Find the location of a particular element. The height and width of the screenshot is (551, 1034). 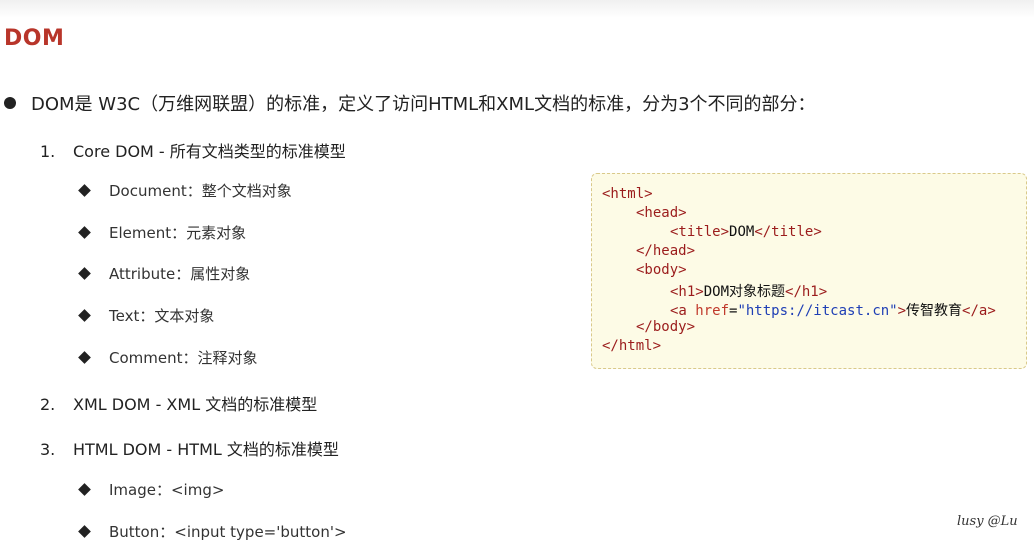

code-line-head-open: <head> is located at coordinates (661, 213).